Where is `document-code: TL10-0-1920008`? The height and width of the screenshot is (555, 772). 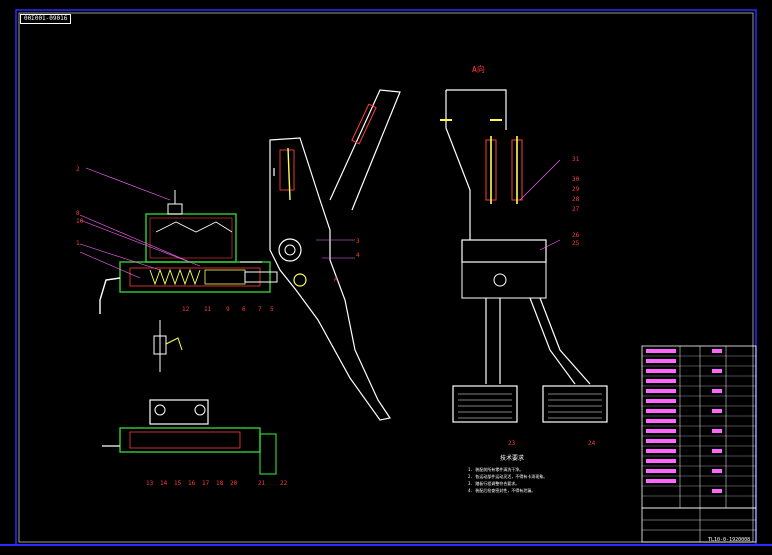 document-code: TL10-0-1920008 is located at coordinates (729, 540).